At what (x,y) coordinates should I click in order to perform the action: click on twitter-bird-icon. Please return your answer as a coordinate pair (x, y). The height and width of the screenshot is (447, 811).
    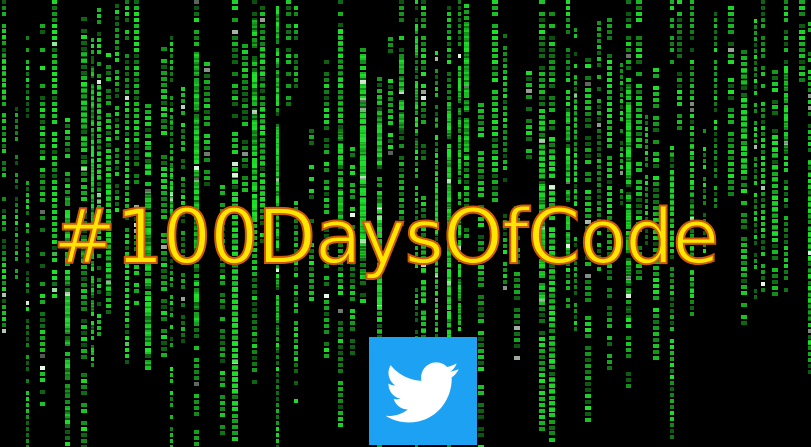
    Looking at the image, I should click on (422, 392).